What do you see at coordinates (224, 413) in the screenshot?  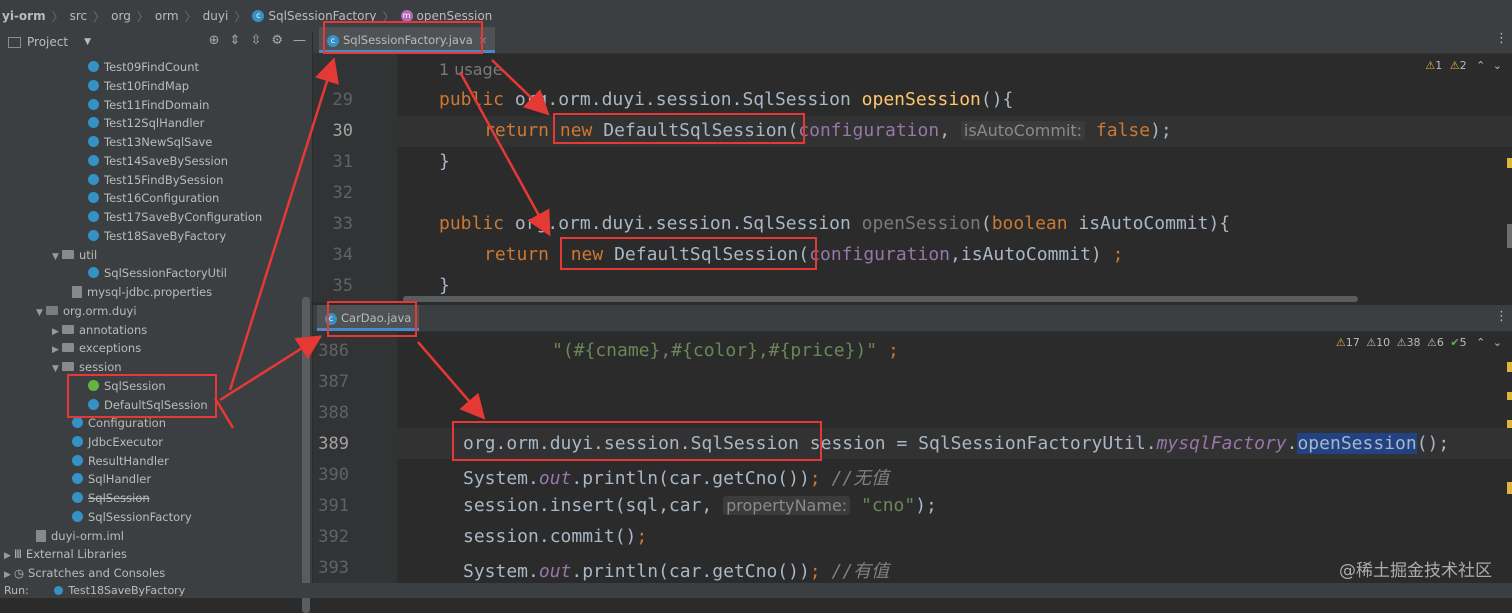 I see `arrow-tail` at bounding box center [224, 413].